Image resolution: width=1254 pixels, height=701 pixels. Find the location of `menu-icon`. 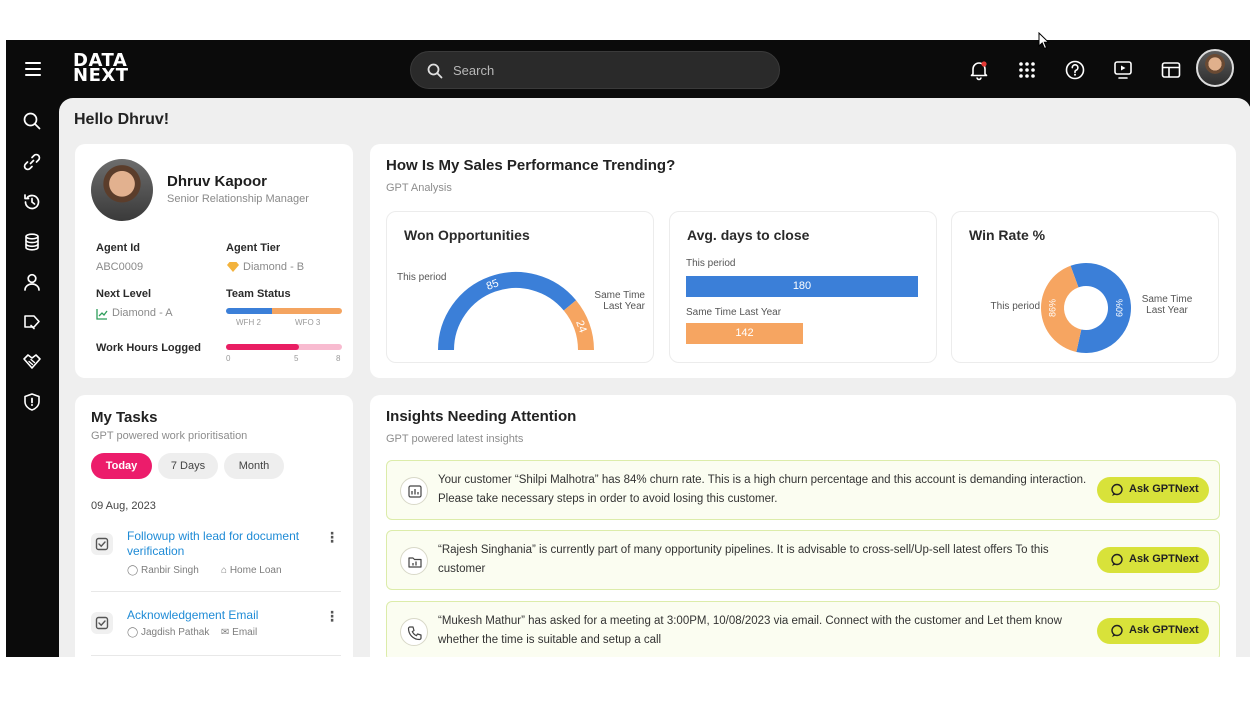

menu-icon is located at coordinates (33, 69).